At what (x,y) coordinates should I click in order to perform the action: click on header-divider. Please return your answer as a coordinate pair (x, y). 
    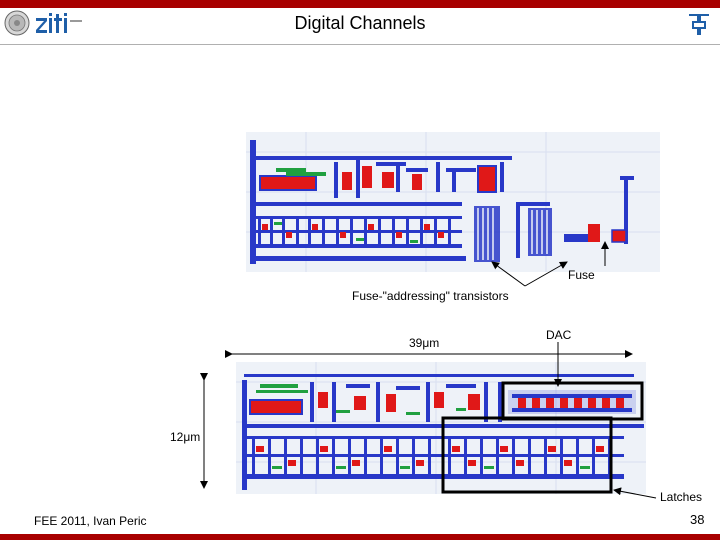
    Looking at the image, I should click on (360, 44).